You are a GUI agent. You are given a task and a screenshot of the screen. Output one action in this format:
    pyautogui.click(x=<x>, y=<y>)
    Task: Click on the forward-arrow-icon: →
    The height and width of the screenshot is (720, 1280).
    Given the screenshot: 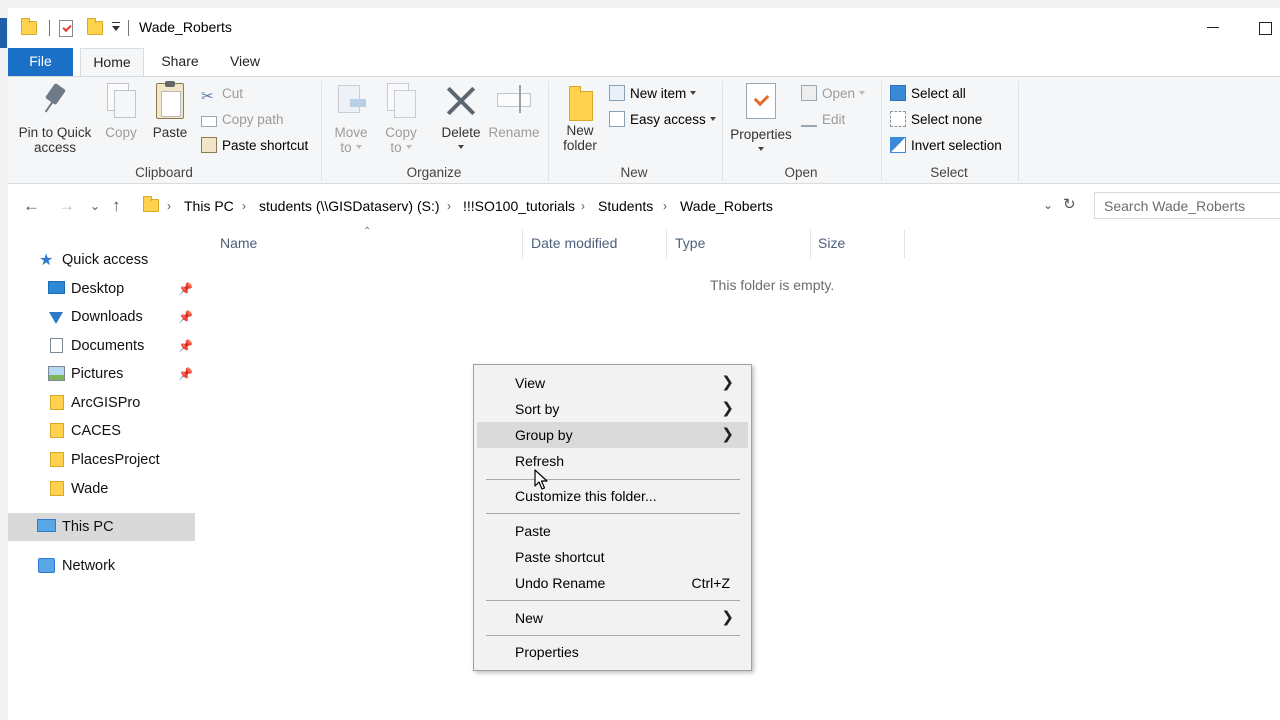 What is the action you would take?
    pyautogui.click(x=66, y=206)
    